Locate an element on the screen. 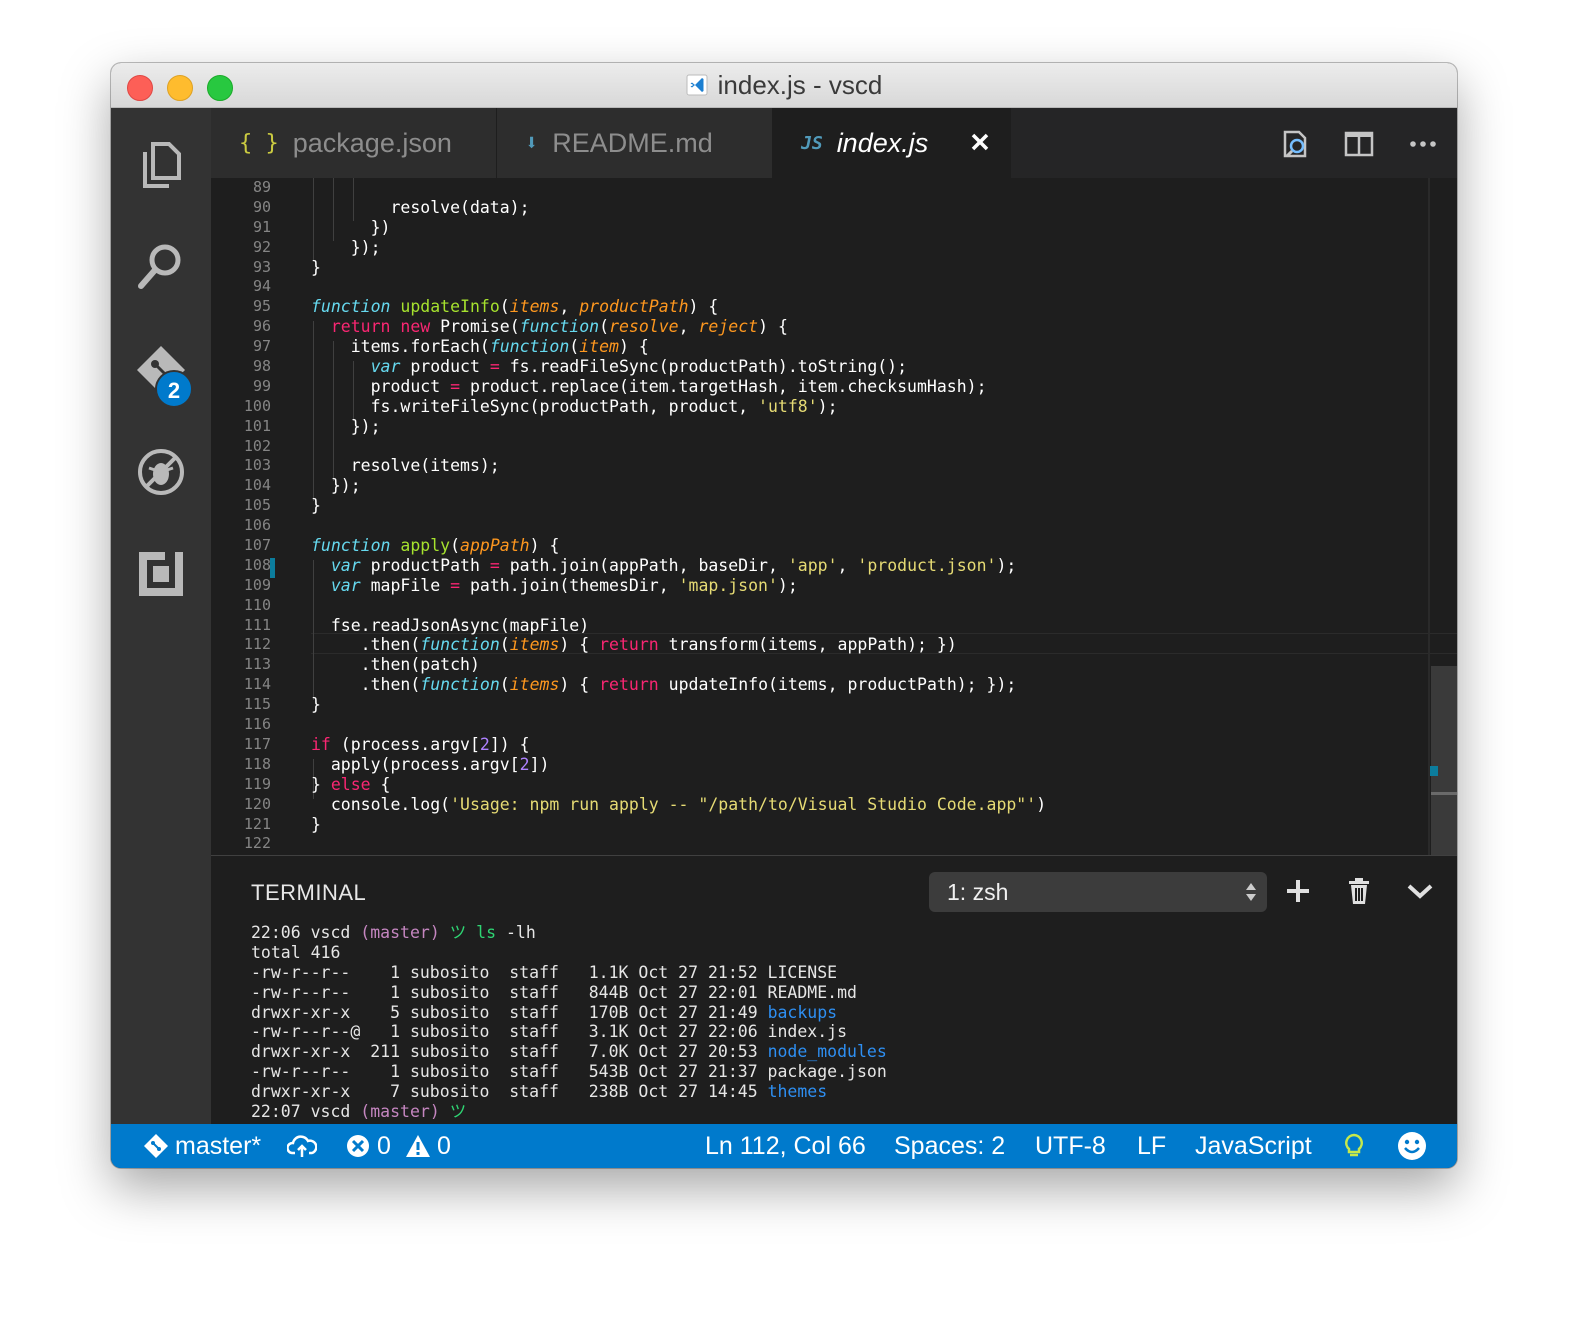 Image resolution: width=1576 pixels, height=1334 pixels. kill-terminal-icon is located at coordinates (1359, 891).